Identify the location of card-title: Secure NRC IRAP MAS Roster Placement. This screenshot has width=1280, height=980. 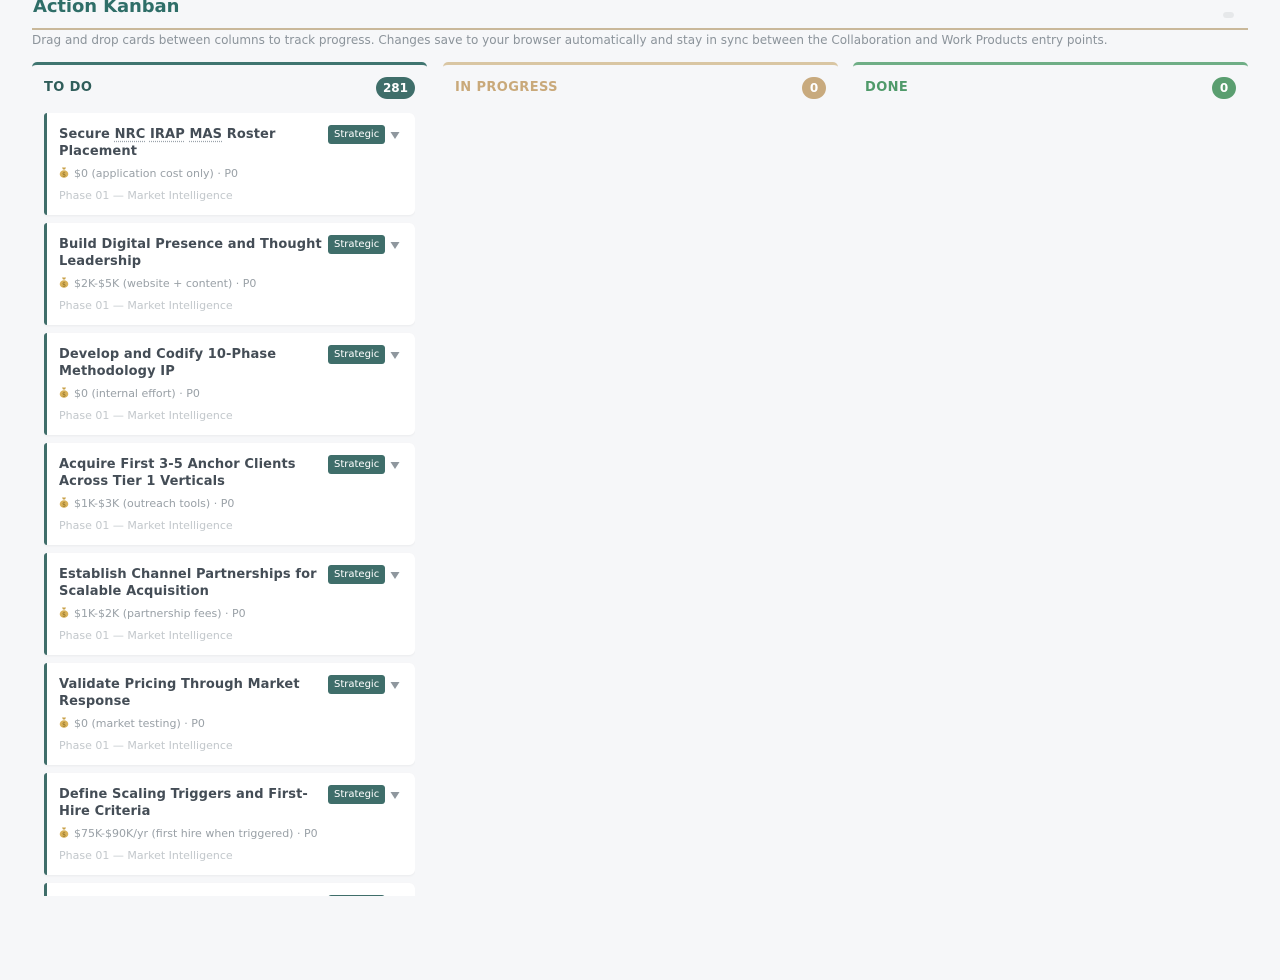
(197, 143).